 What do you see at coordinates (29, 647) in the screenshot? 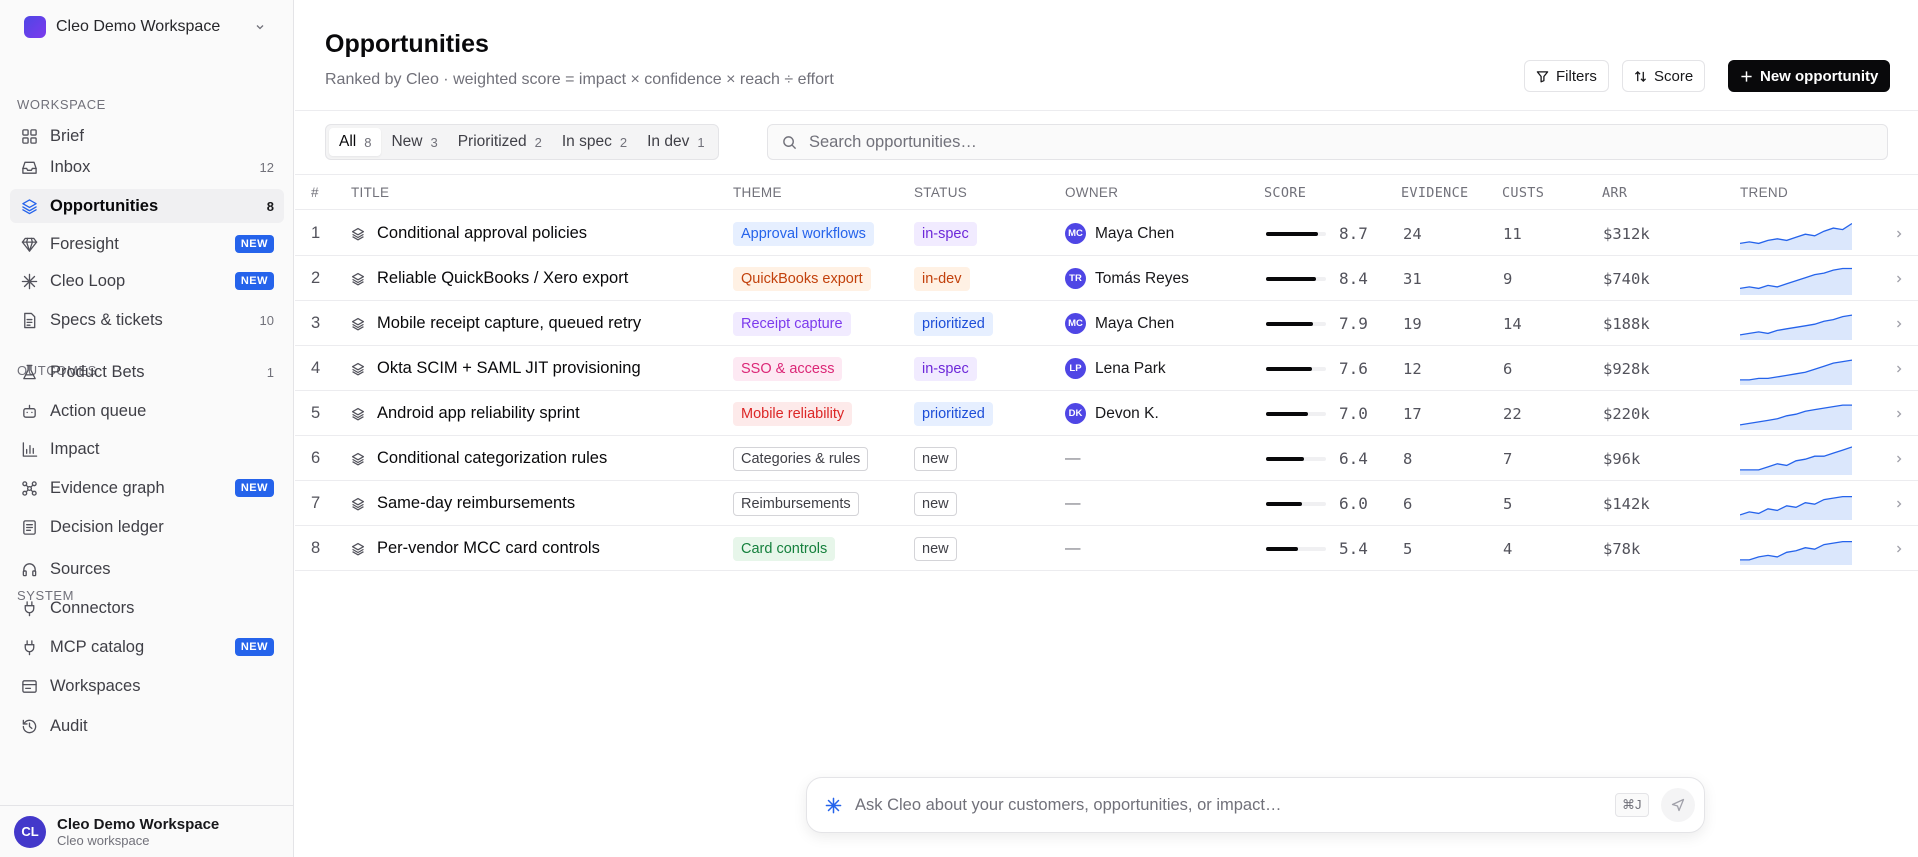
I see `plug-icon` at bounding box center [29, 647].